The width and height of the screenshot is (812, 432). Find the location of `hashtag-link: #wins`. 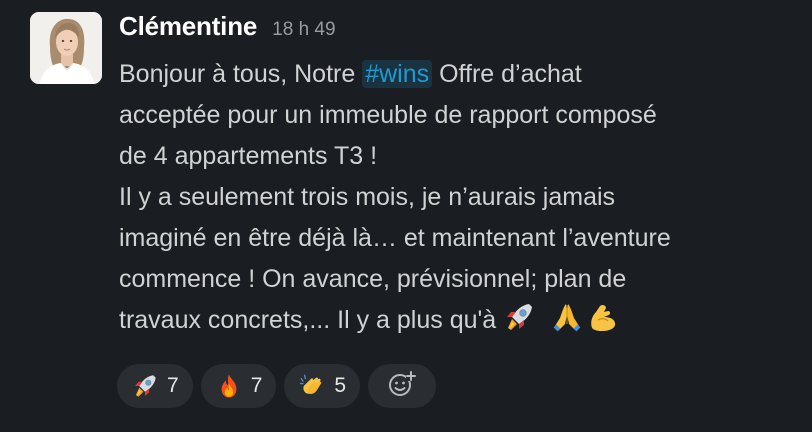

hashtag-link: #wins is located at coordinates (397, 74).